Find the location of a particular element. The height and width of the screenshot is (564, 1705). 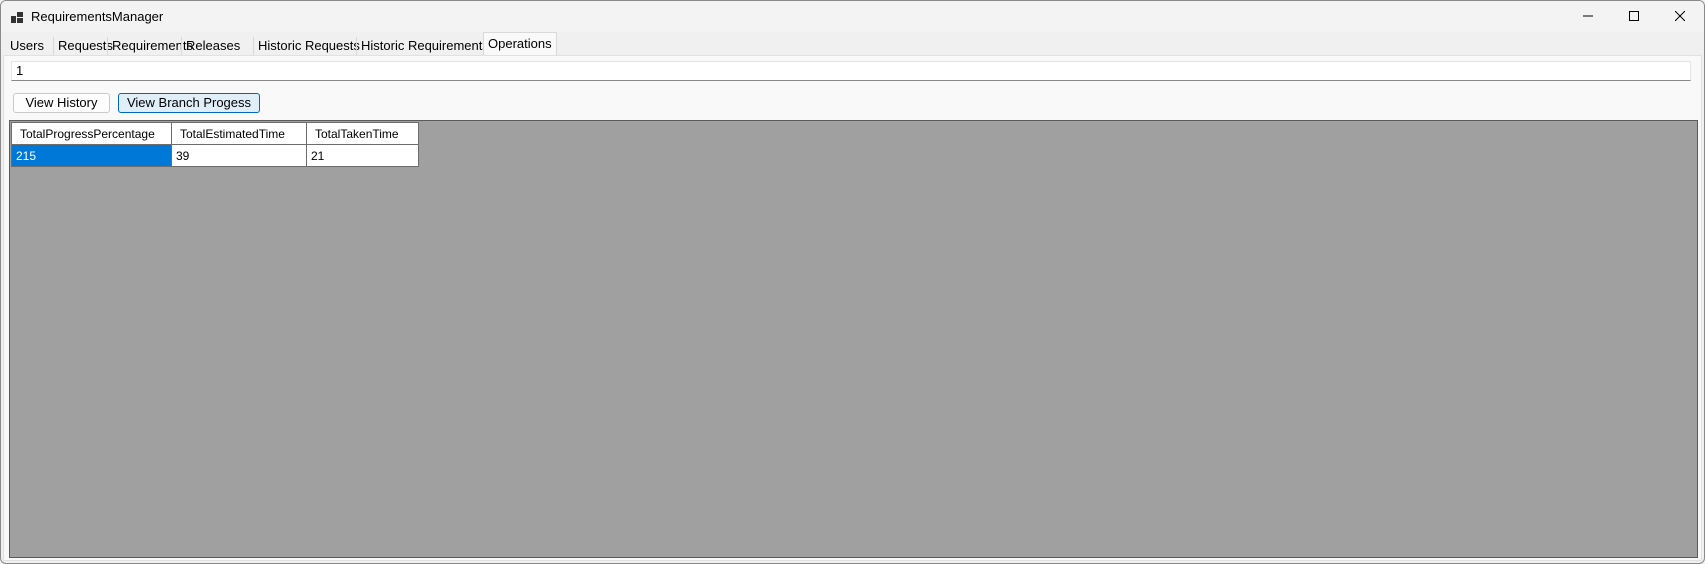

close-button is located at coordinates (1680, 16).